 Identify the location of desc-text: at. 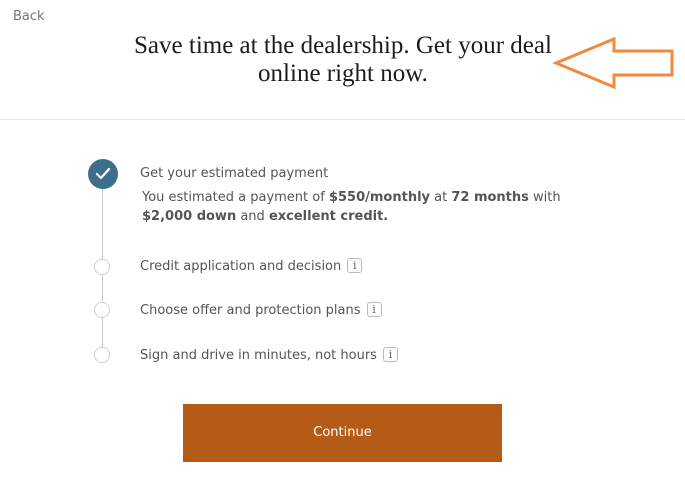
(441, 197).